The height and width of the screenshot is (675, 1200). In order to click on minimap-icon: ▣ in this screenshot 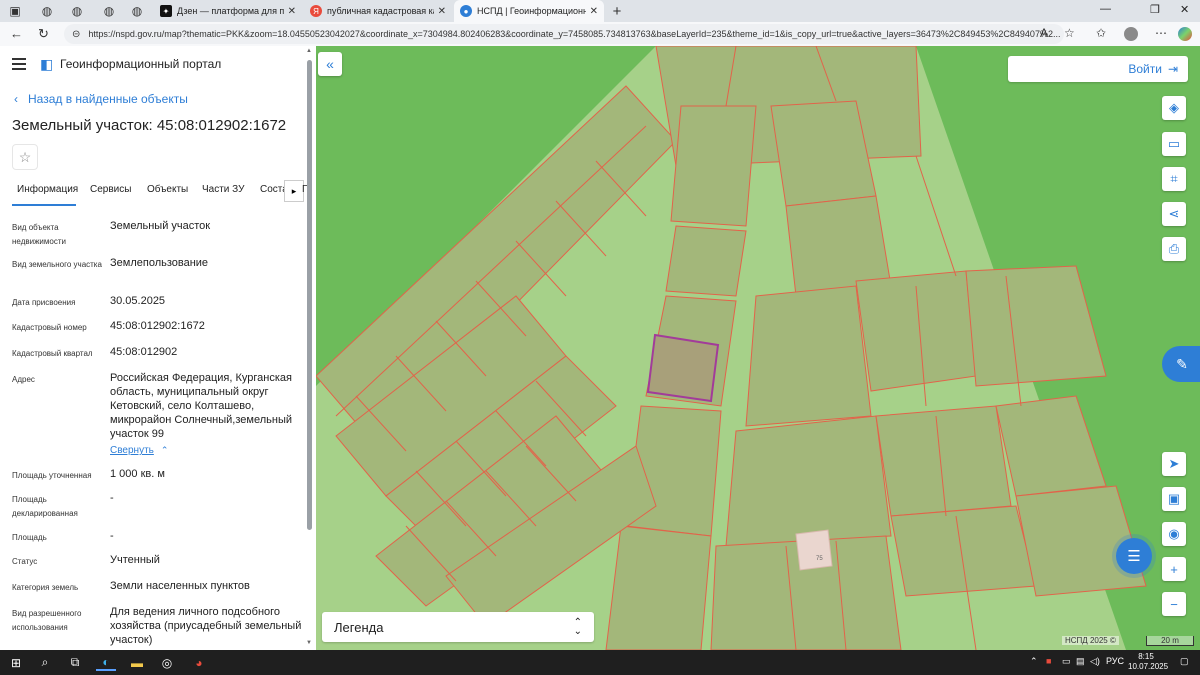, I will do `click(1174, 498)`.